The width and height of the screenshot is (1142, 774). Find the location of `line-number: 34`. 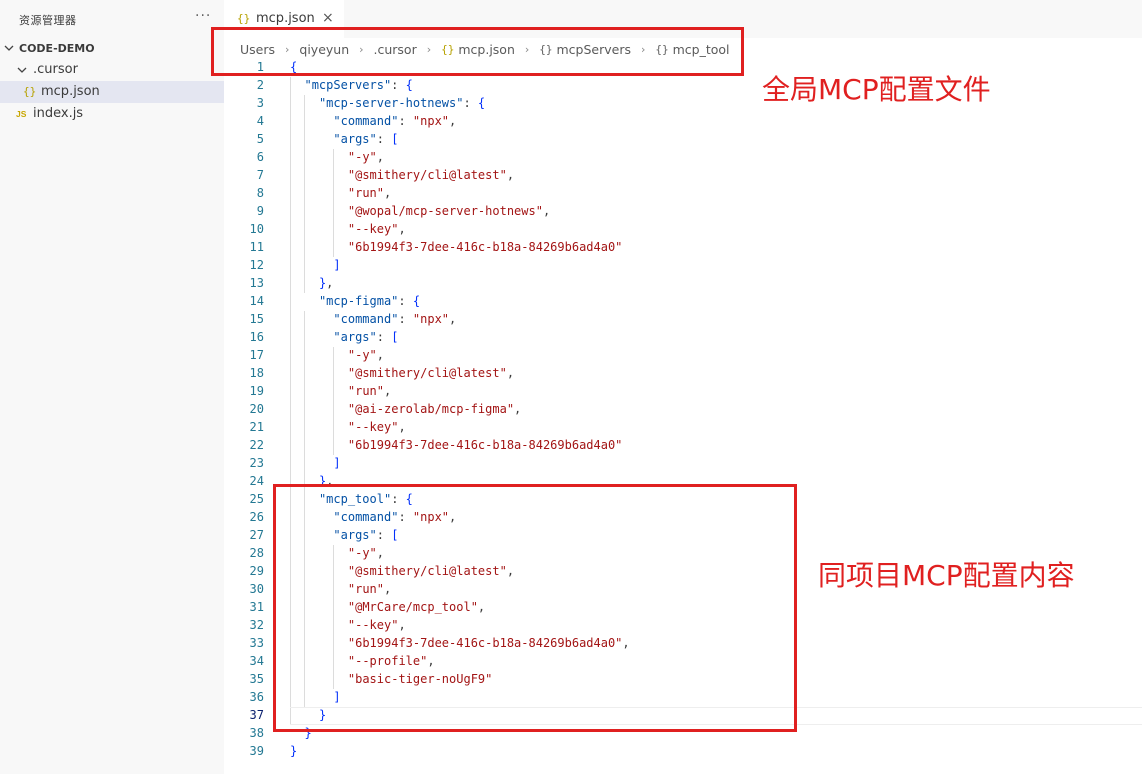

line-number: 34 is located at coordinates (256, 661).